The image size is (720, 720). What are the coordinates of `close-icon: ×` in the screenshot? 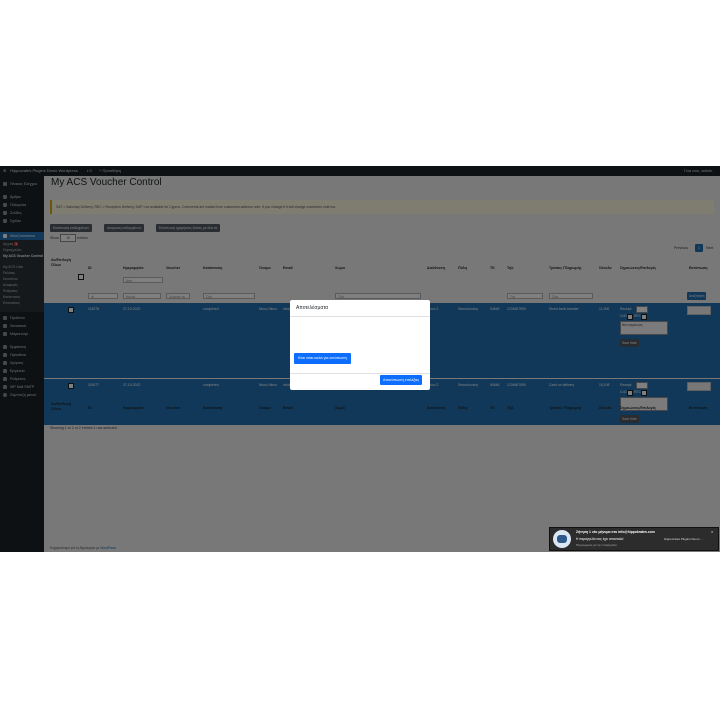 It's located at (712, 531).